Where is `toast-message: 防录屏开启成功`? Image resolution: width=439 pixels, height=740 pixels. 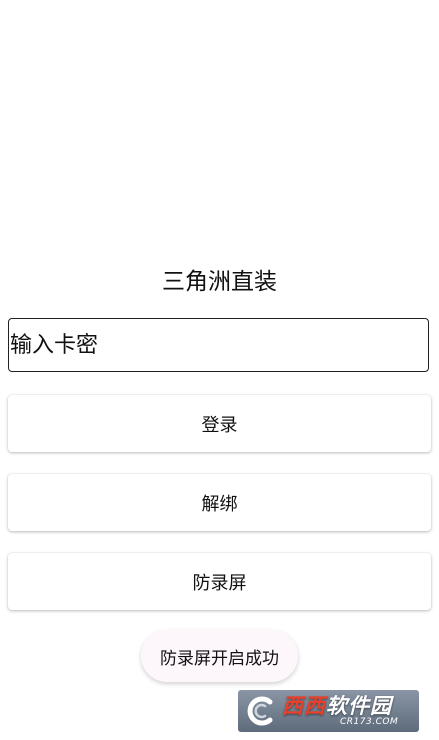 toast-message: 防录屏开启成功 is located at coordinates (219, 656).